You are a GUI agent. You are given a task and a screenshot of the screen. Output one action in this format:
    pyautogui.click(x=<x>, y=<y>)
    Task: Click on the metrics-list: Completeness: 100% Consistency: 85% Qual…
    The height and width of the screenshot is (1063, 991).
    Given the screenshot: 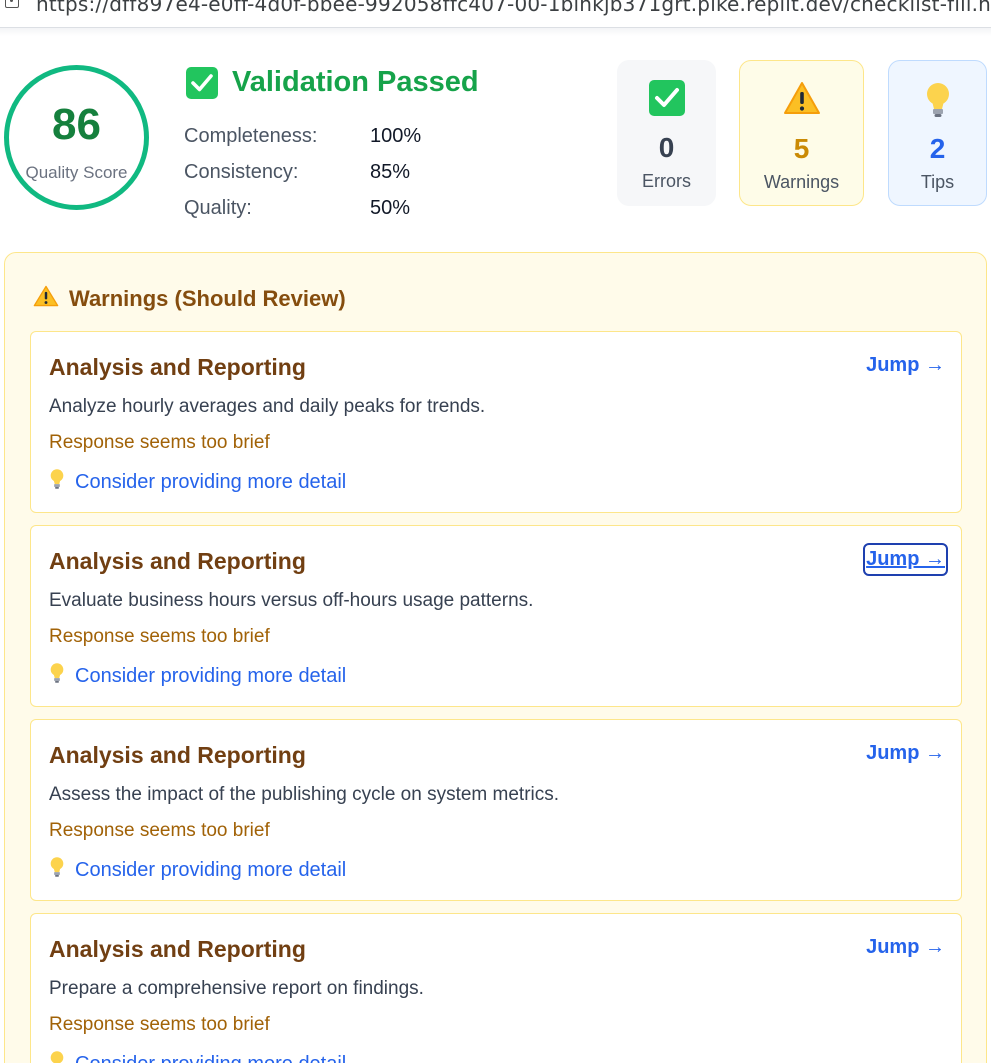 What is the action you would take?
    pyautogui.click(x=302, y=172)
    